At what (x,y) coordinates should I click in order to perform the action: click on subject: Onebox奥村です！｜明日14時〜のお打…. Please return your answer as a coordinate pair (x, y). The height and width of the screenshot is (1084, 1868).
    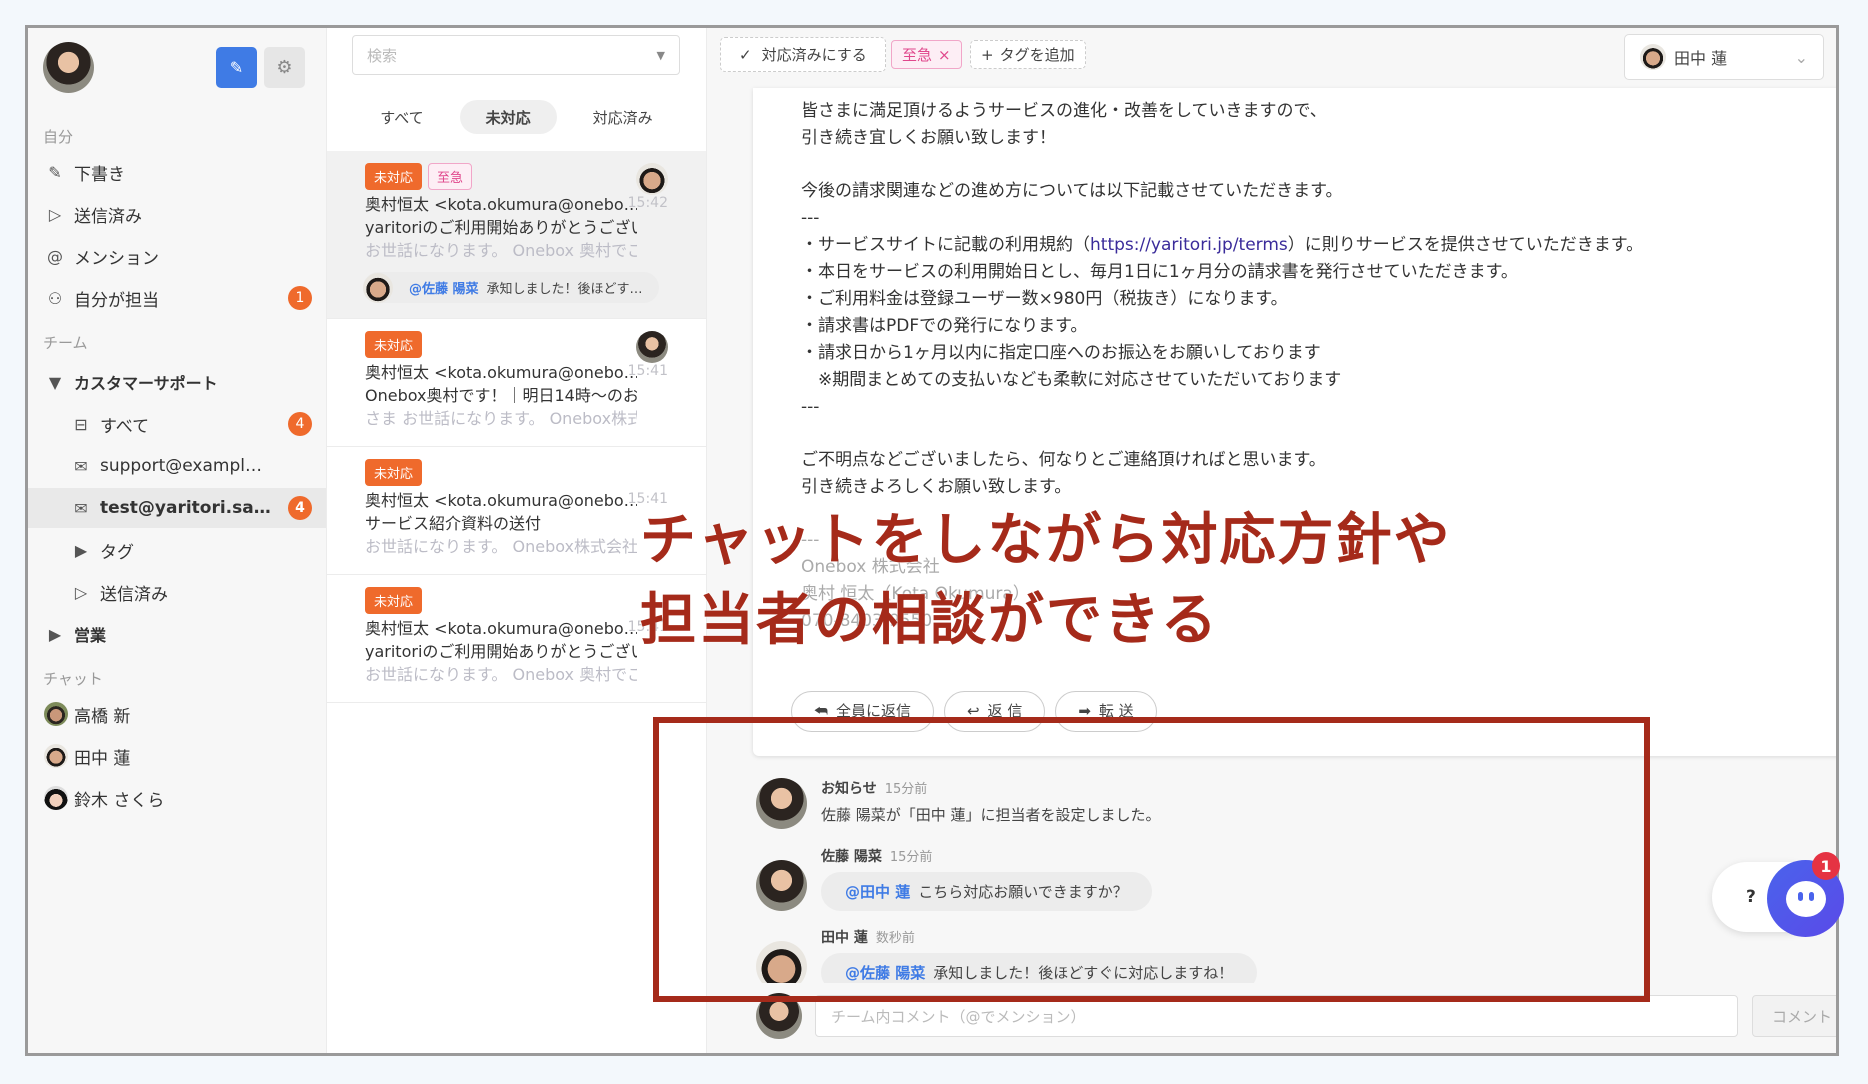
    Looking at the image, I should click on (501, 395).